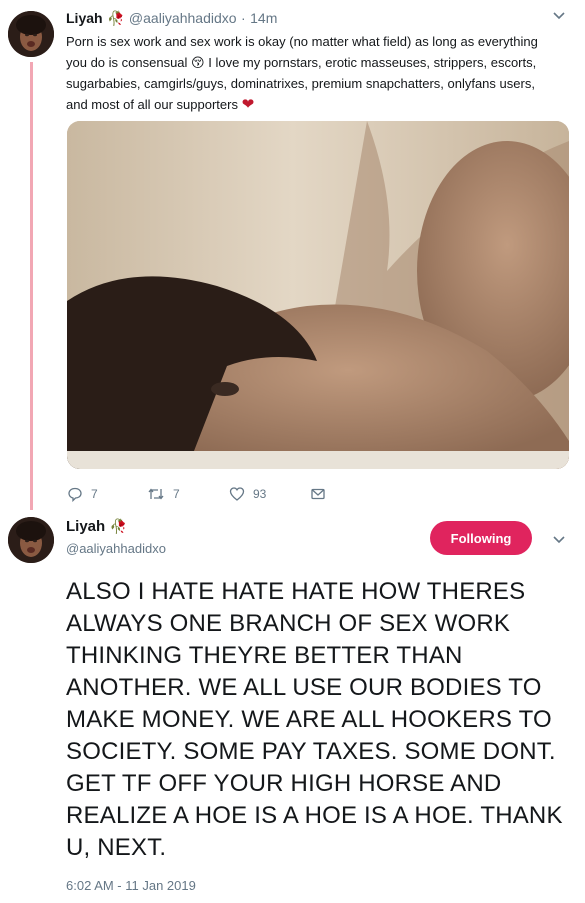 This screenshot has height=903, width=585. What do you see at coordinates (481, 538) in the screenshot?
I see `following-button: Following` at bounding box center [481, 538].